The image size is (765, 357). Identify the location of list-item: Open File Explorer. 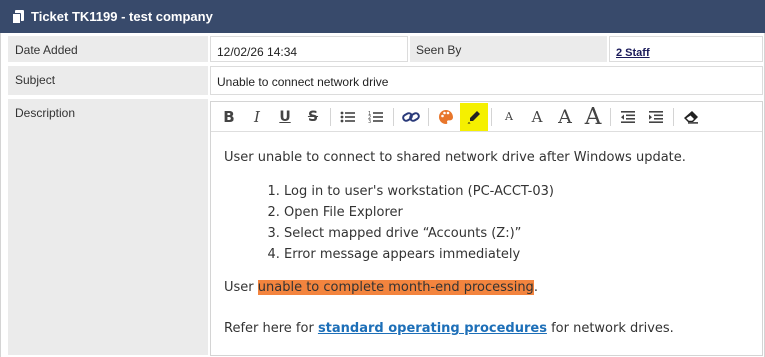
(523, 212).